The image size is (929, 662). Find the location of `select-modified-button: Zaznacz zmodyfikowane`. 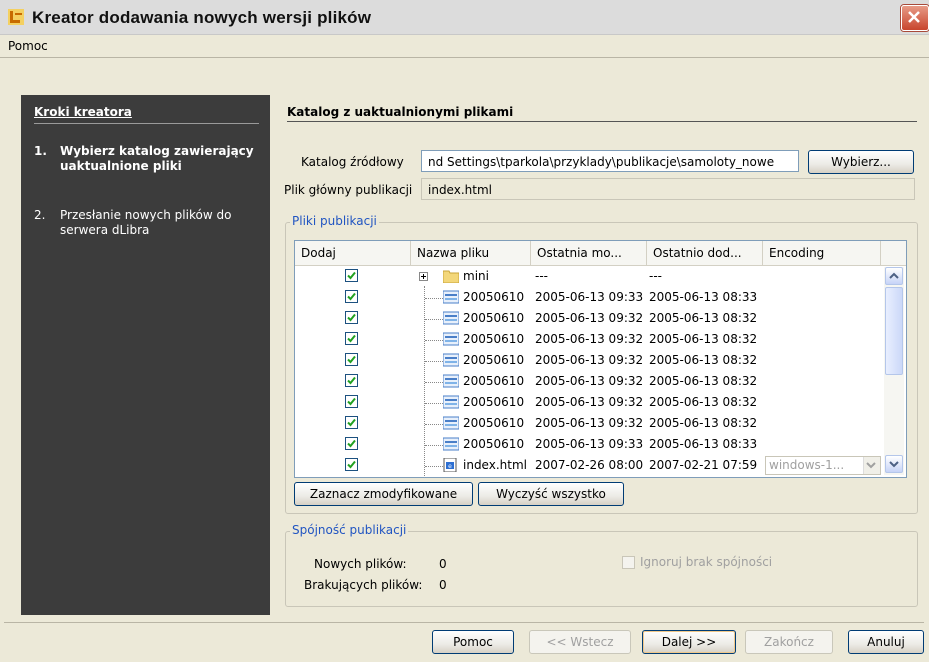

select-modified-button: Zaznacz zmodyfikowane is located at coordinates (383, 494).